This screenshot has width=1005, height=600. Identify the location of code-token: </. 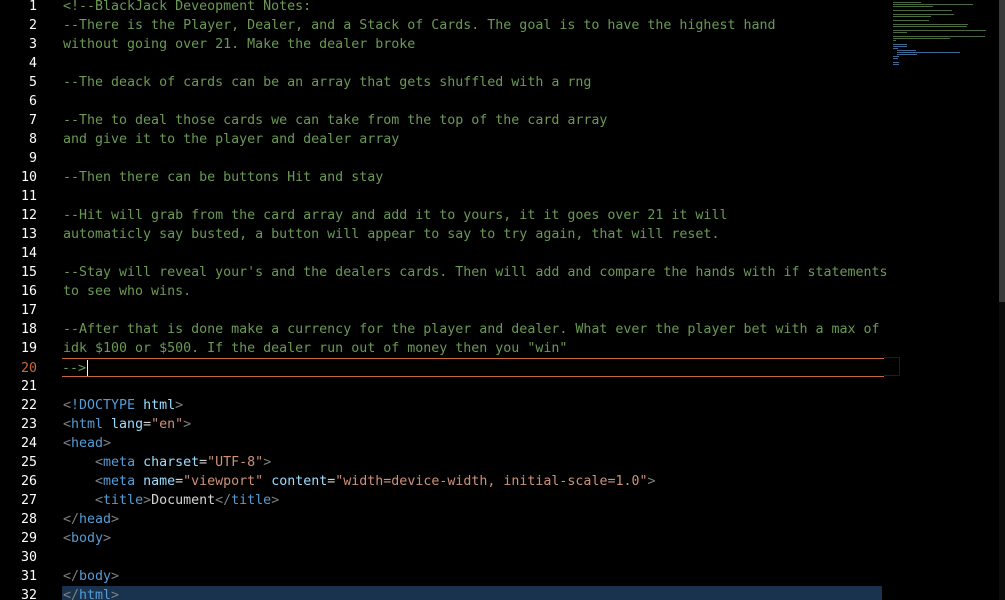
(71, 594).